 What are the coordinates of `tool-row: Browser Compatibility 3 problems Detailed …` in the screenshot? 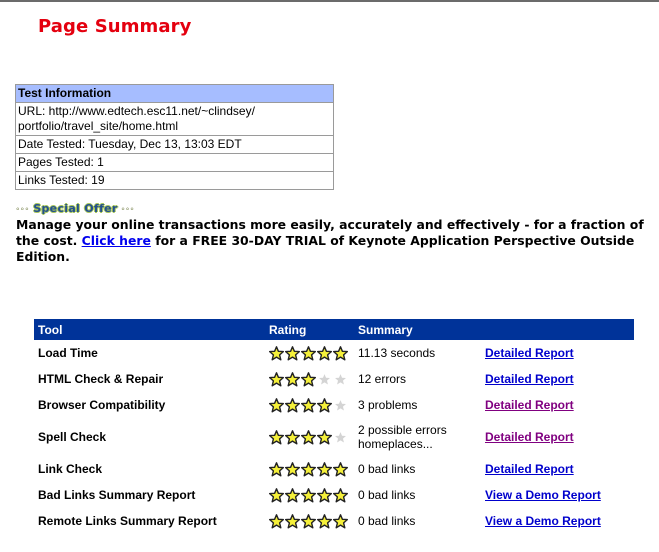 It's located at (334, 405).